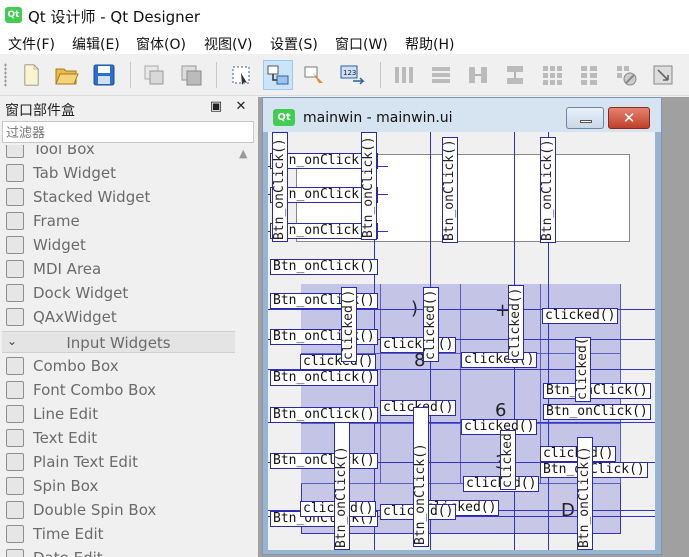 Image resolution: width=689 pixels, height=557 pixels. What do you see at coordinates (15, 269) in the screenshot?
I see `mdi-area-icon` at bounding box center [15, 269].